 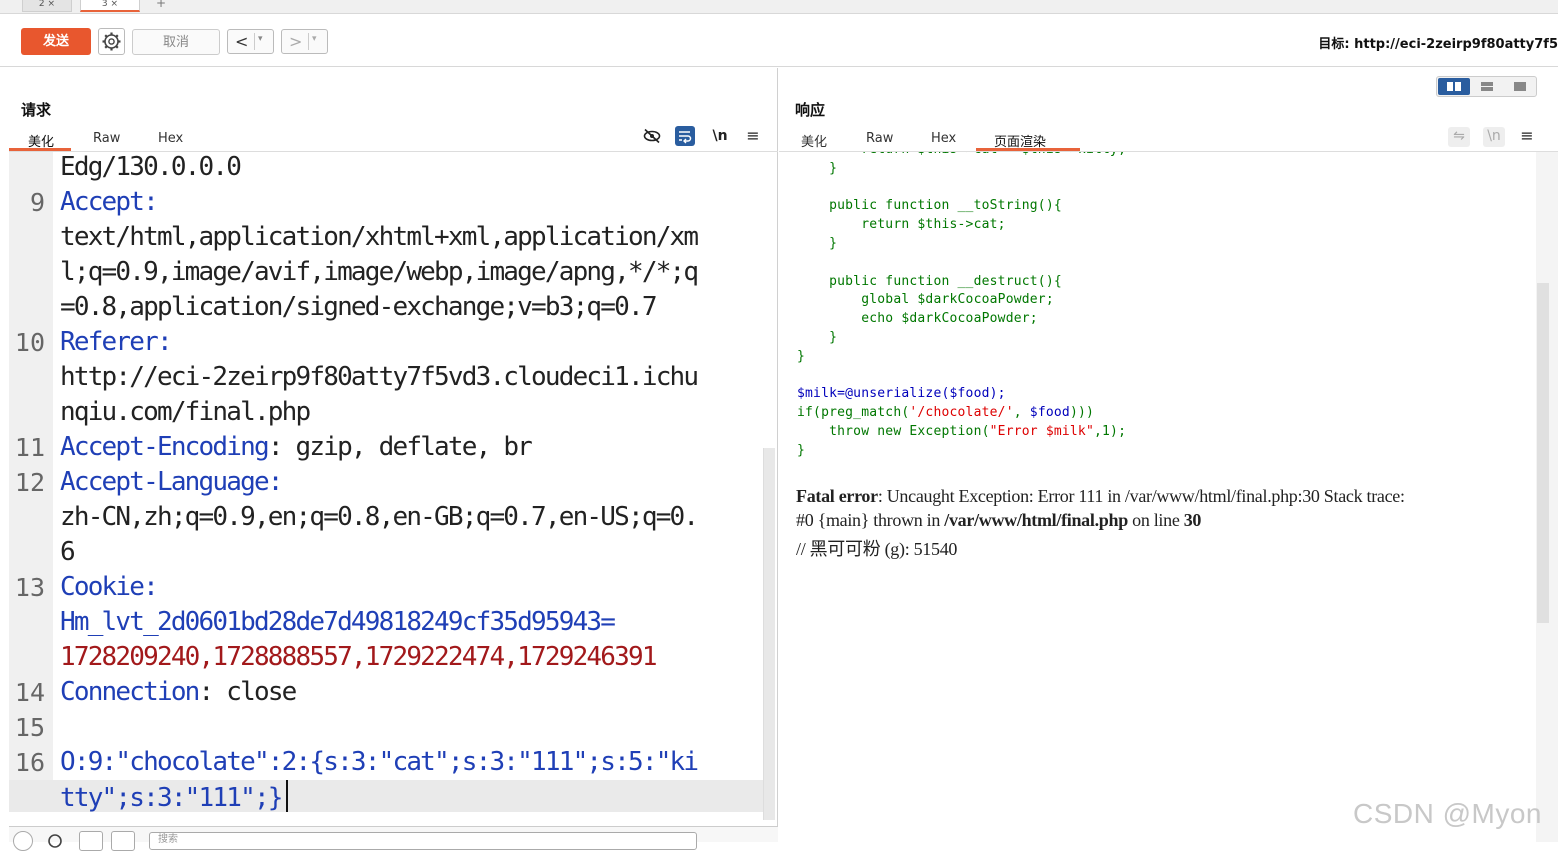 I want to click on divider, so click(x=254, y=41).